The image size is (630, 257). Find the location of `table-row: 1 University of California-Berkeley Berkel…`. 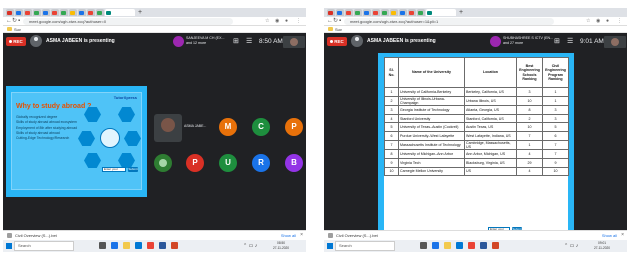

table-row: 1 University of California-Berkeley Berkel… is located at coordinates (476, 92).